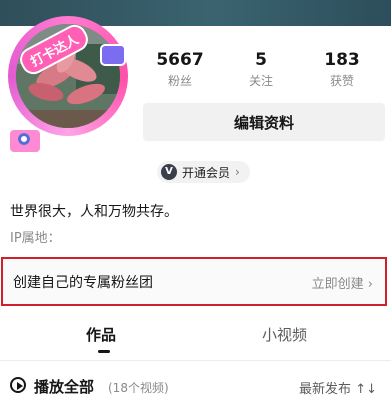 The height and width of the screenshot is (404, 391). Describe the element at coordinates (366, 389) in the screenshot. I see `sort-icon: ↑↓` at that location.